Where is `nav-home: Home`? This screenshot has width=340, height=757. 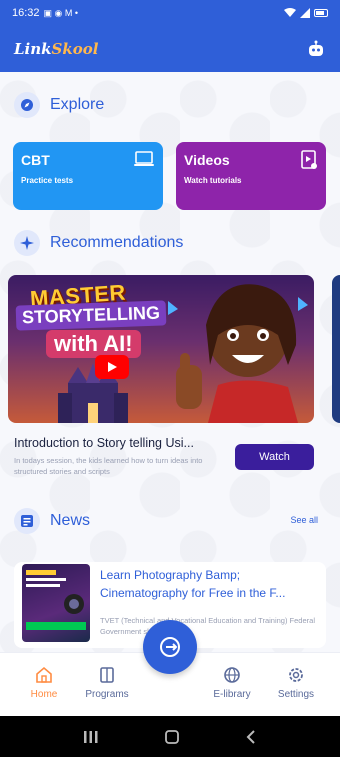 nav-home: Home is located at coordinates (44, 682).